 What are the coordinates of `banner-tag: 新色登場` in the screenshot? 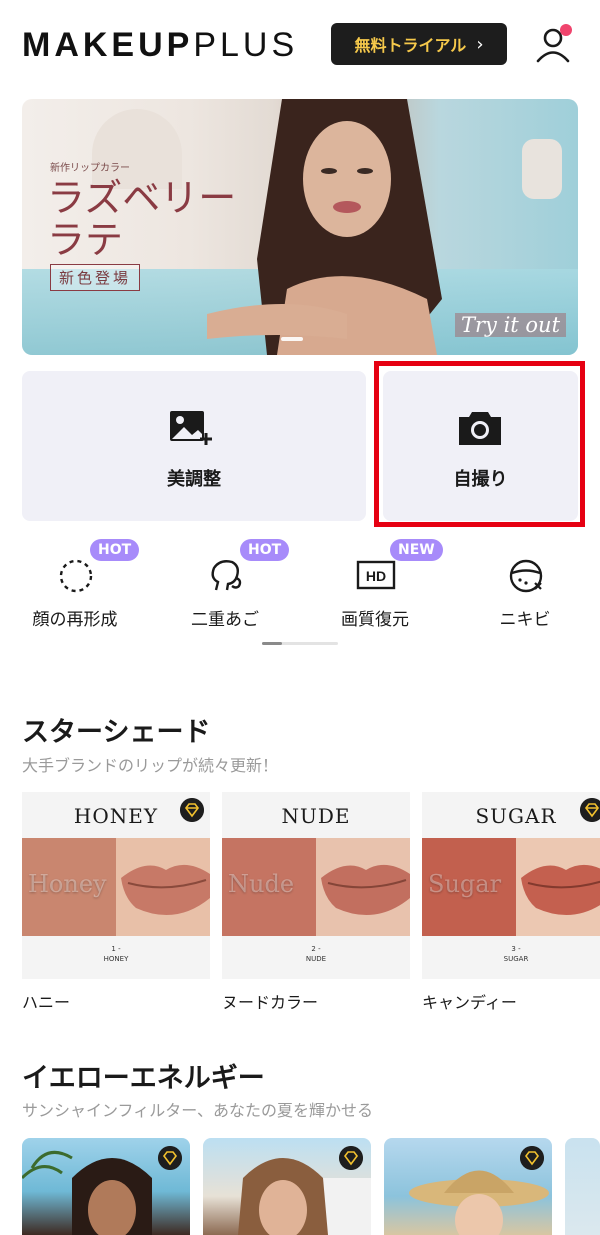 It's located at (95, 277).